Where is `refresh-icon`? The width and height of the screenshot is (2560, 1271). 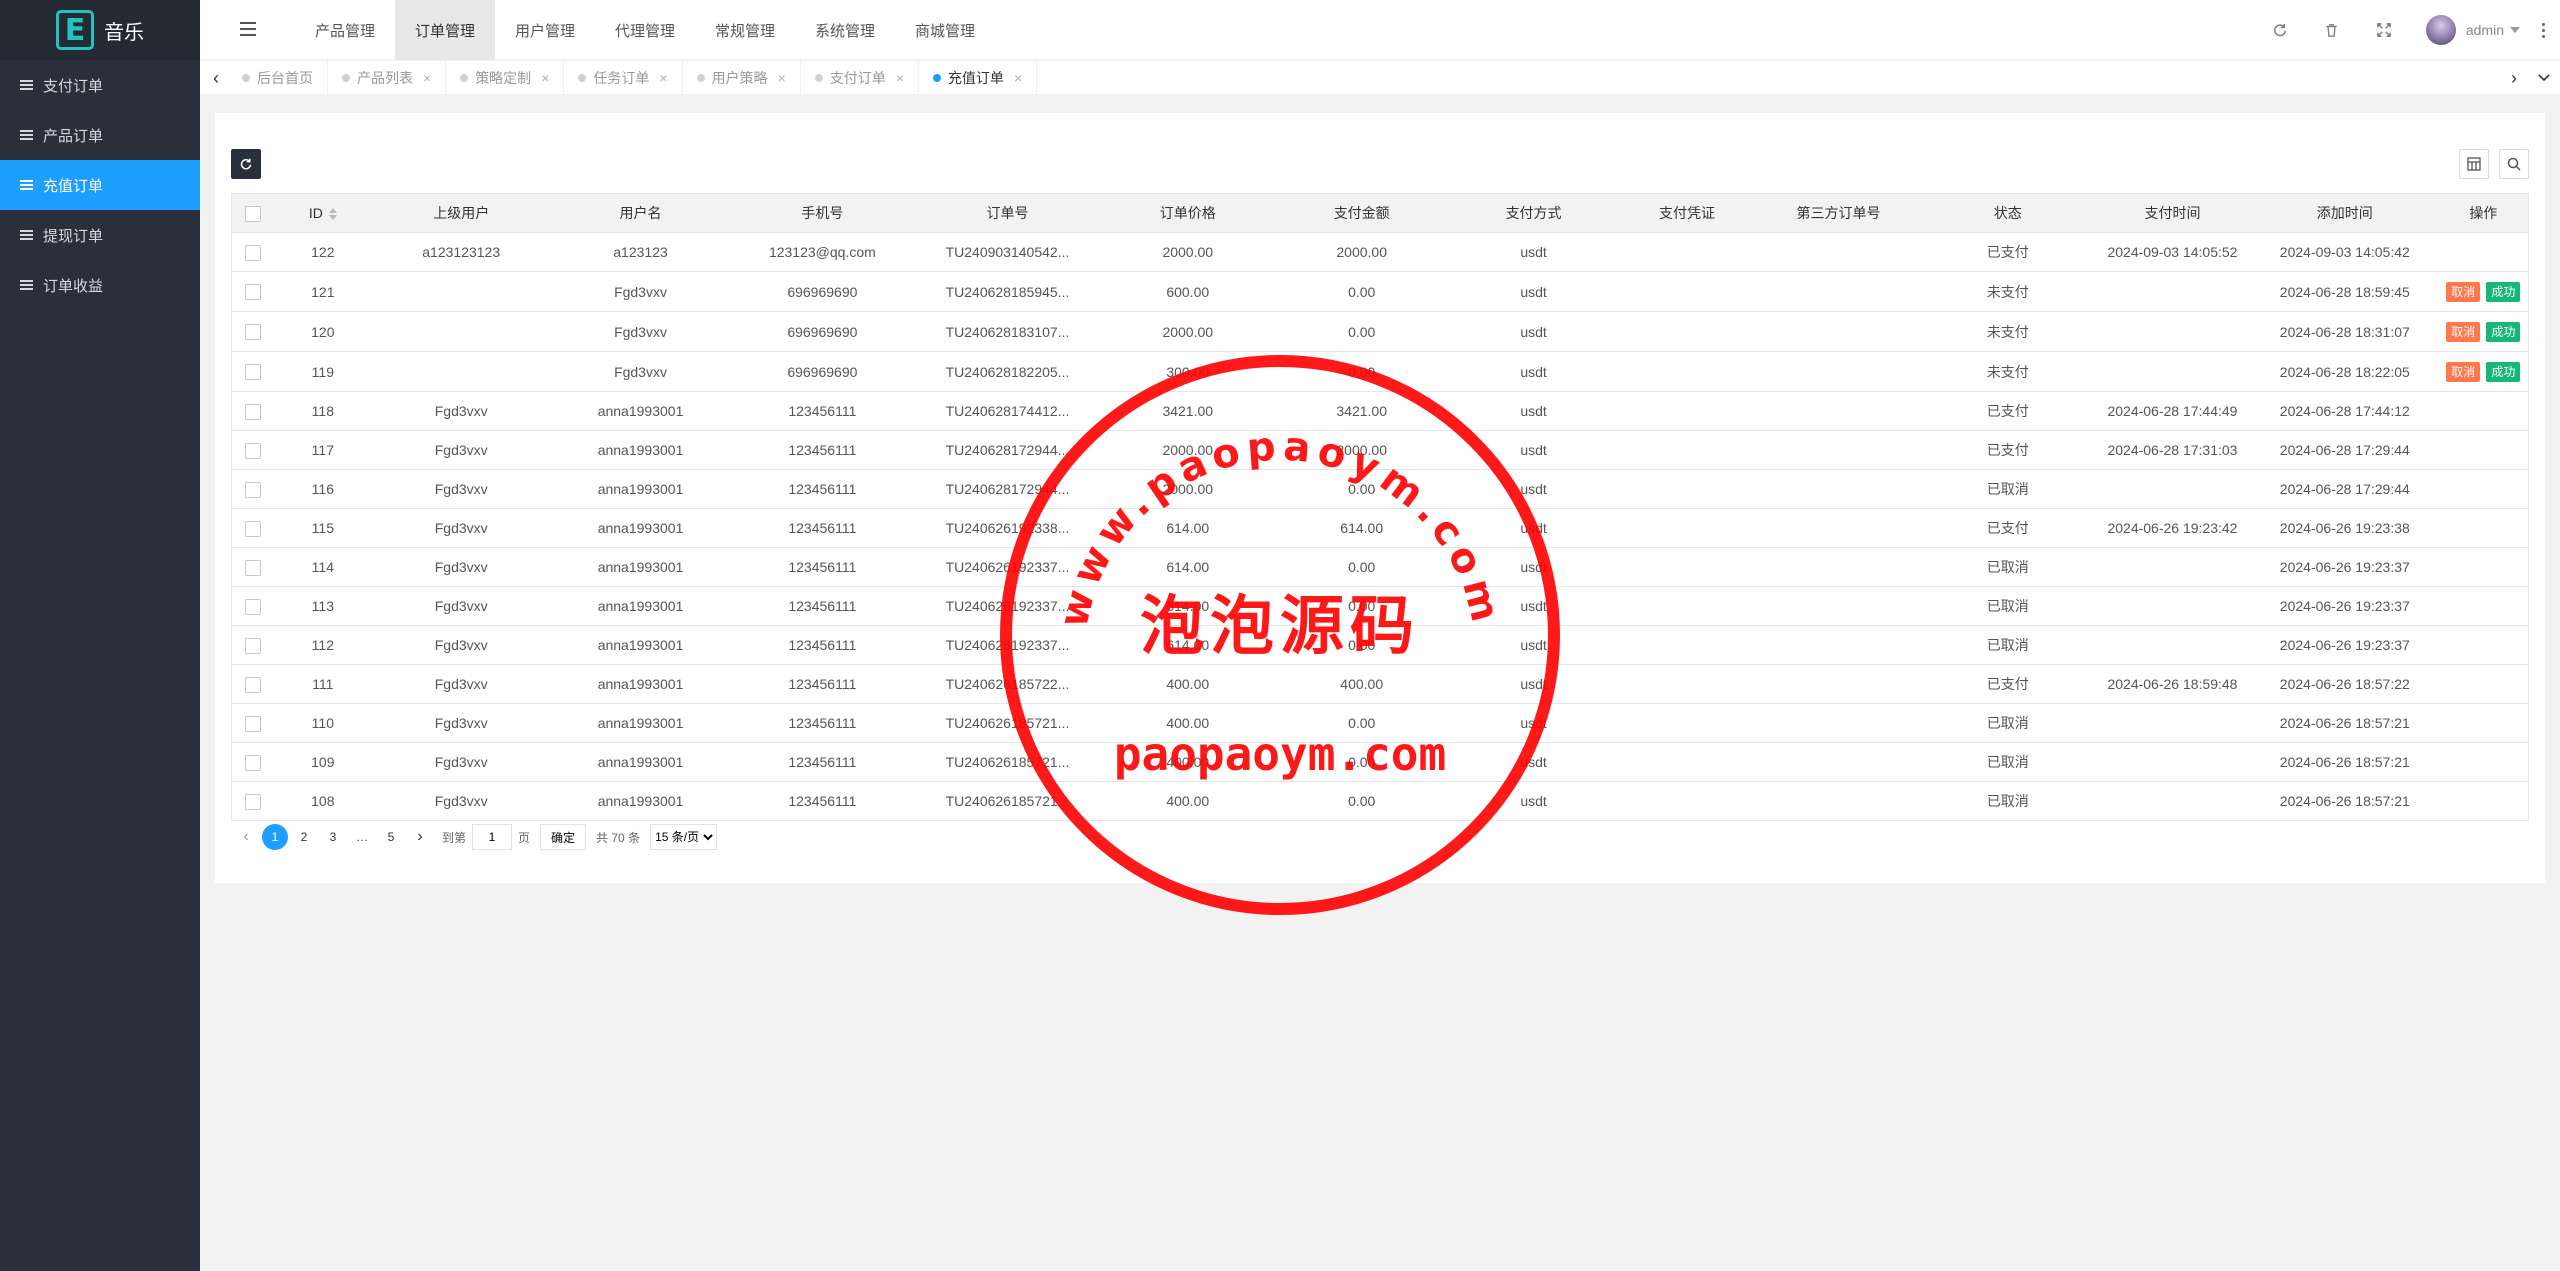 refresh-icon is located at coordinates (2280, 30).